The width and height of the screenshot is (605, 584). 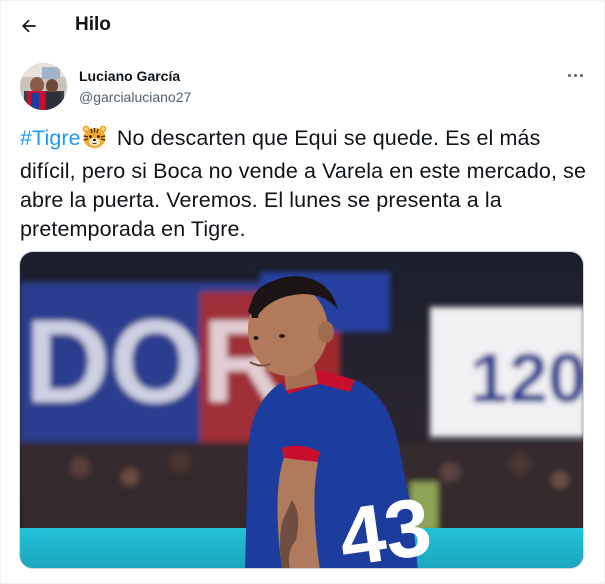 What do you see at coordinates (302, 25) in the screenshot?
I see `thread-header: Hilo` at bounding box center [302, 25].